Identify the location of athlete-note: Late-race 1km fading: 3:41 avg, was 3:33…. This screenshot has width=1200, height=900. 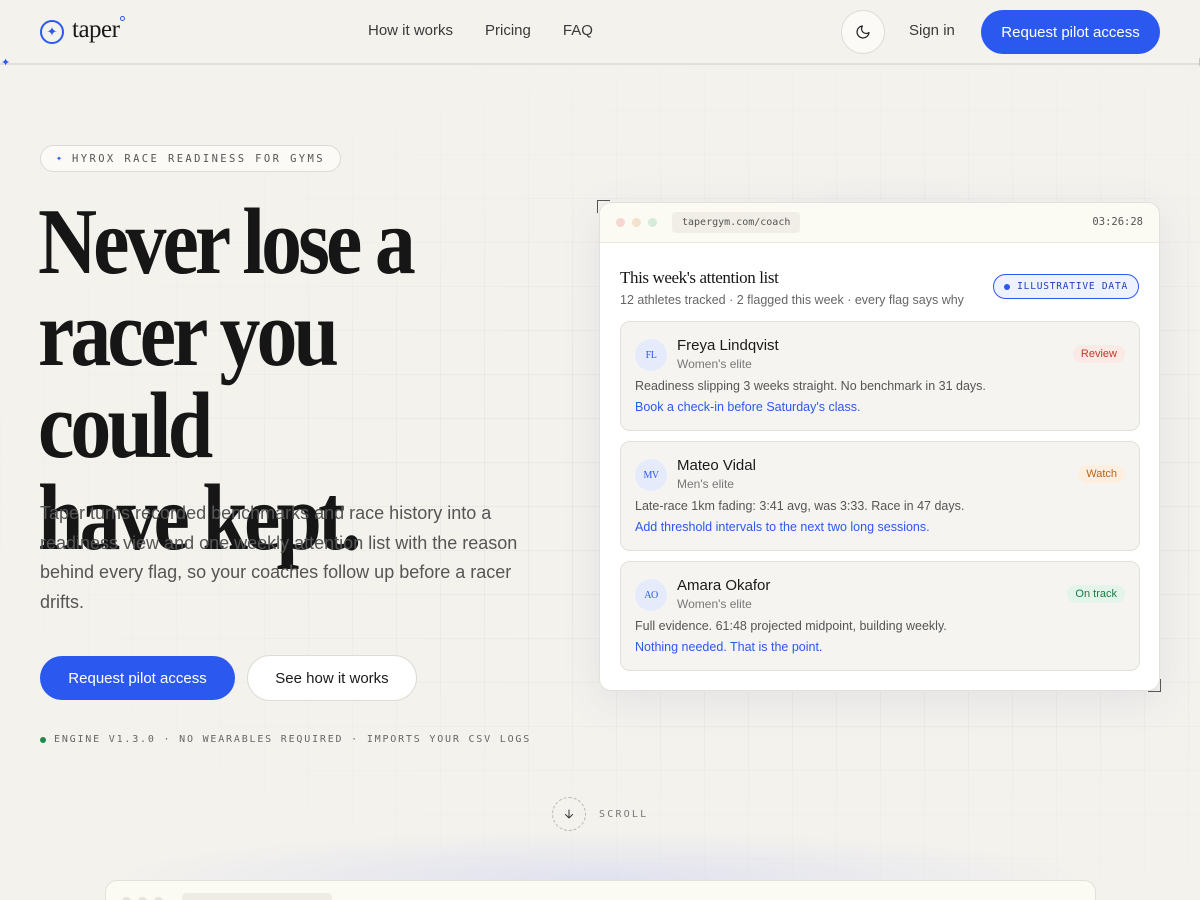
(800, 506).